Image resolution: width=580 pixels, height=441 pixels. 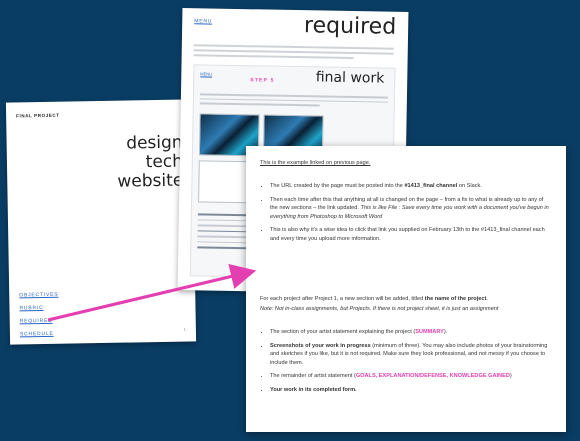 I want to click on menu-link: MENU, so click(x=203, y=21).